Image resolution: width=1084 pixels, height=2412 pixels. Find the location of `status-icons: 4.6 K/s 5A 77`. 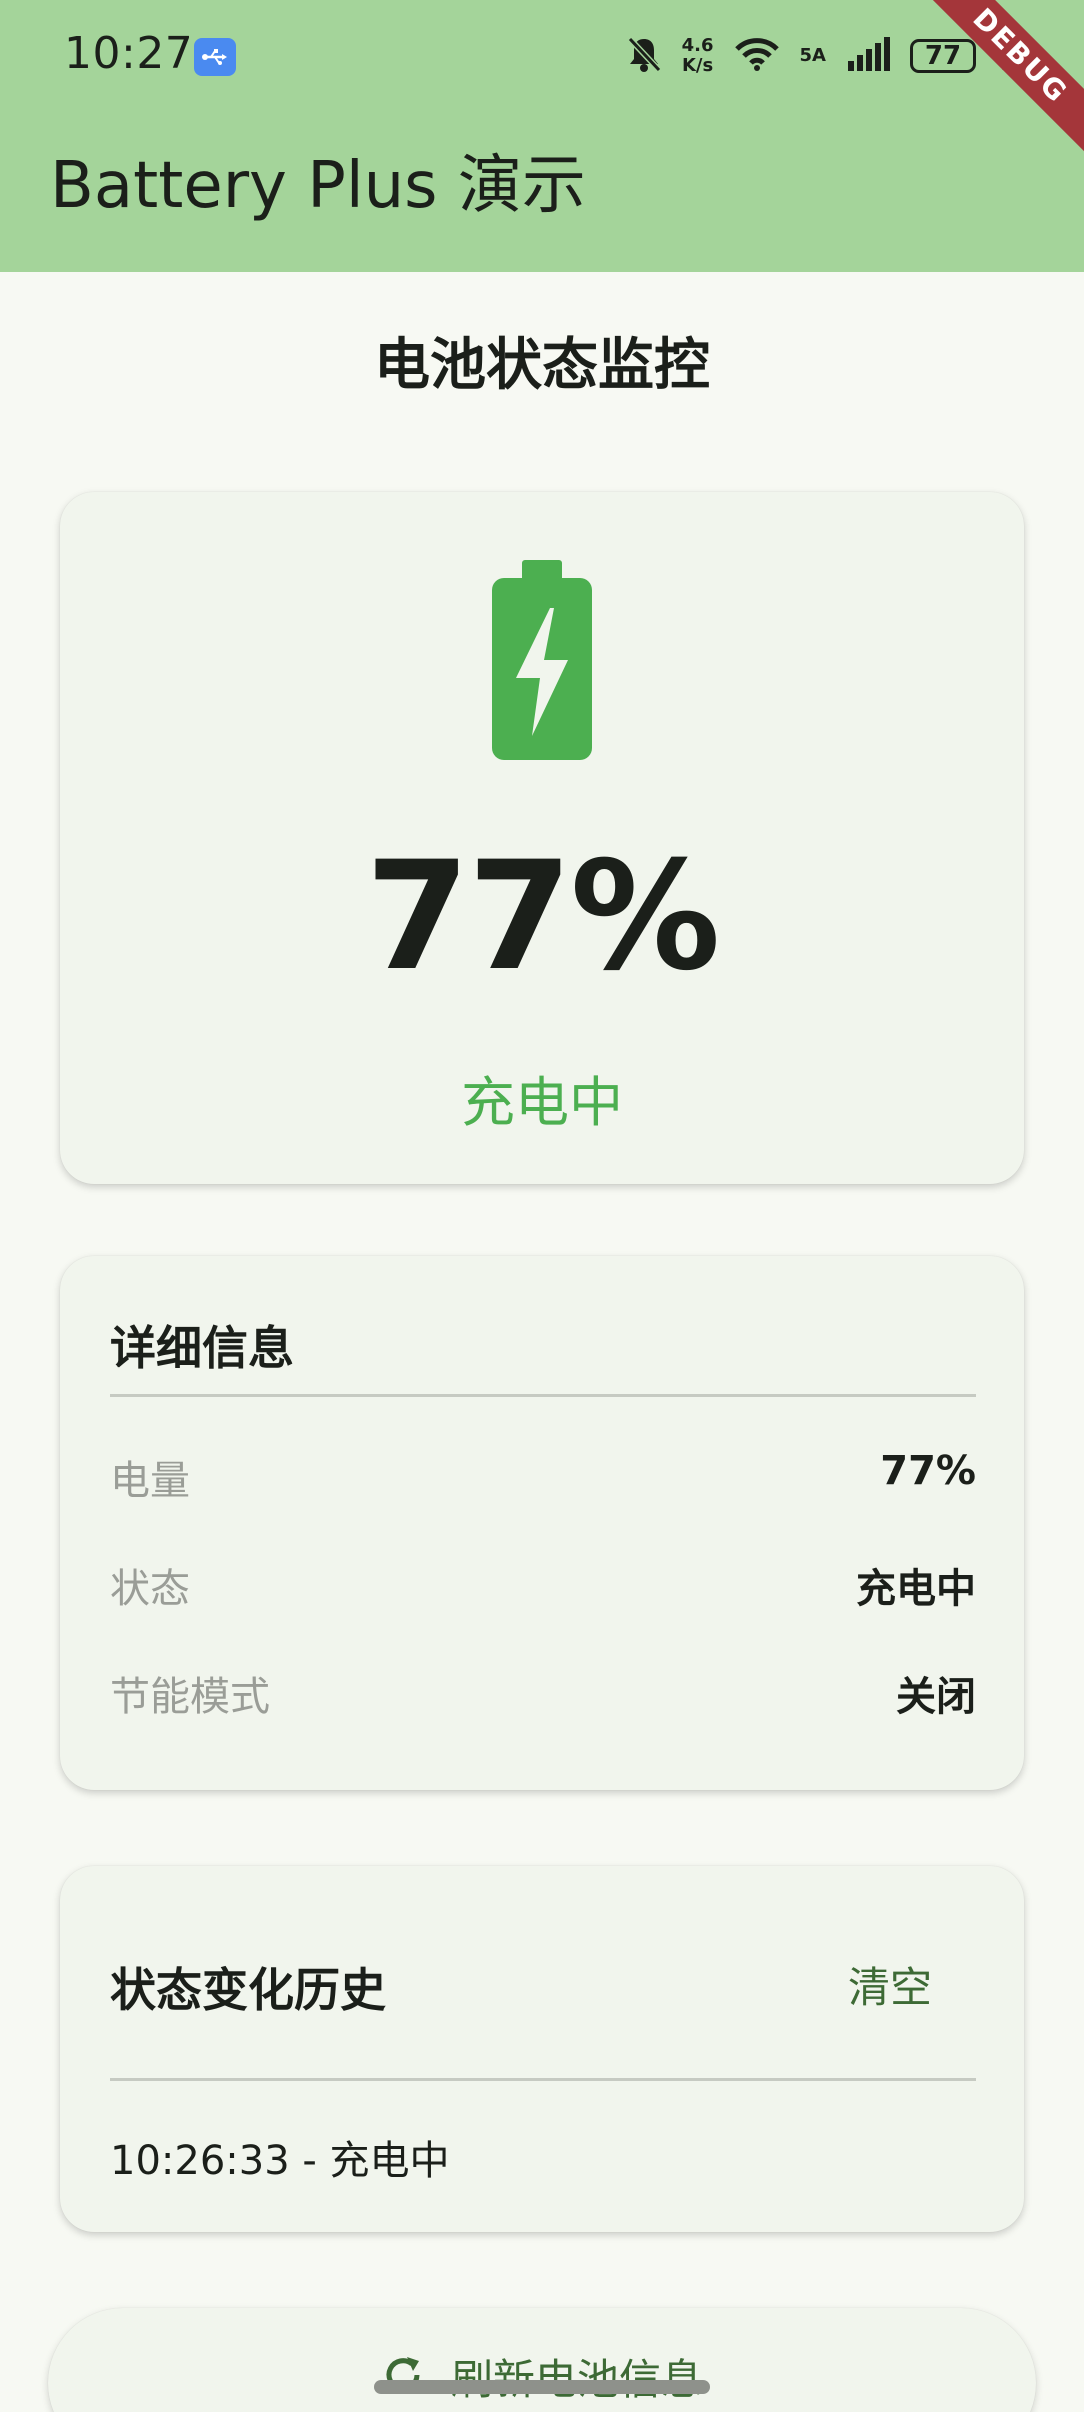

status-icons: 4.6 K/s 5A 77 is located at coordinates (820, 56).